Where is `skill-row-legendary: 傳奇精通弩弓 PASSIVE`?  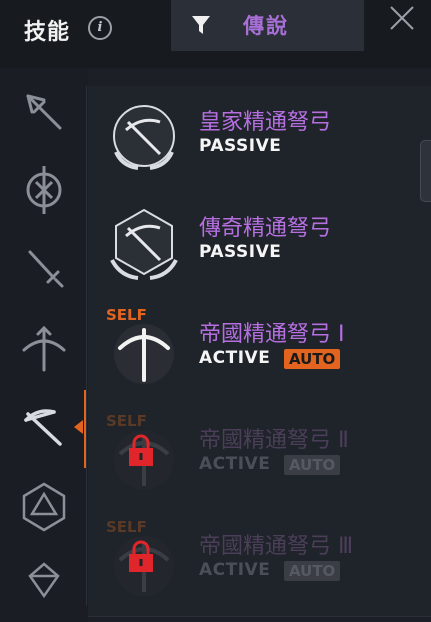 skill-row-legendary: 傳奇精通弩弓 PASSIVE is located at coordinates (259, 245).